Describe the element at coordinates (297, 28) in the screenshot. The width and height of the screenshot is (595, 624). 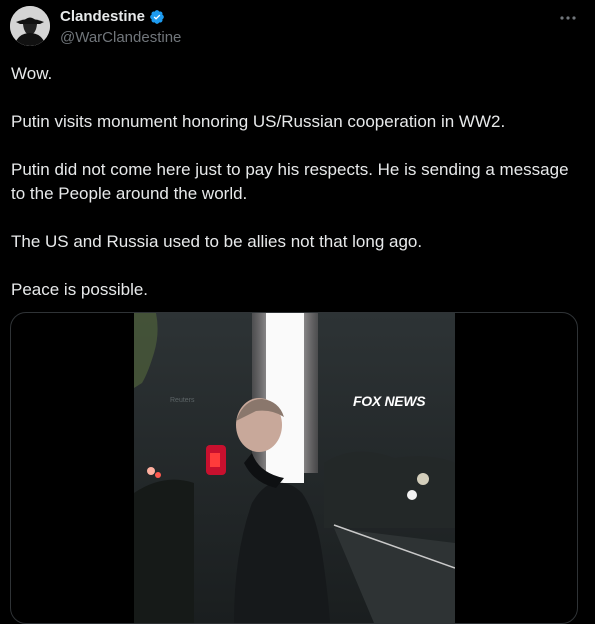
I see `tweet-header: Clandestine @WarClandestine` at that location.